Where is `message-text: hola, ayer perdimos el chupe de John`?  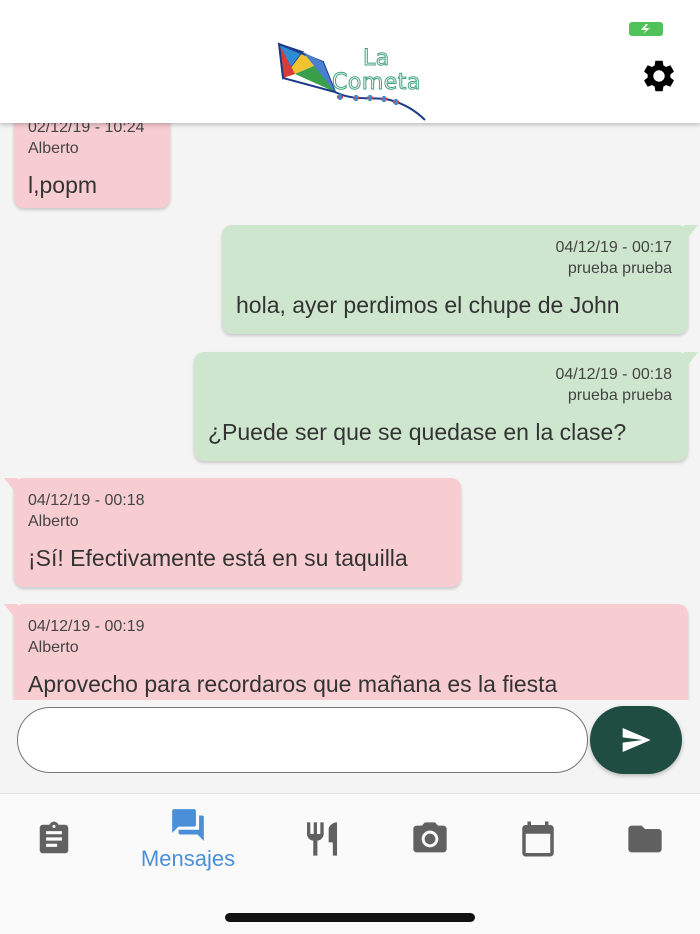 message-text: hola, ayer perdimos el chupe de John is located at coordinates (428, 305).